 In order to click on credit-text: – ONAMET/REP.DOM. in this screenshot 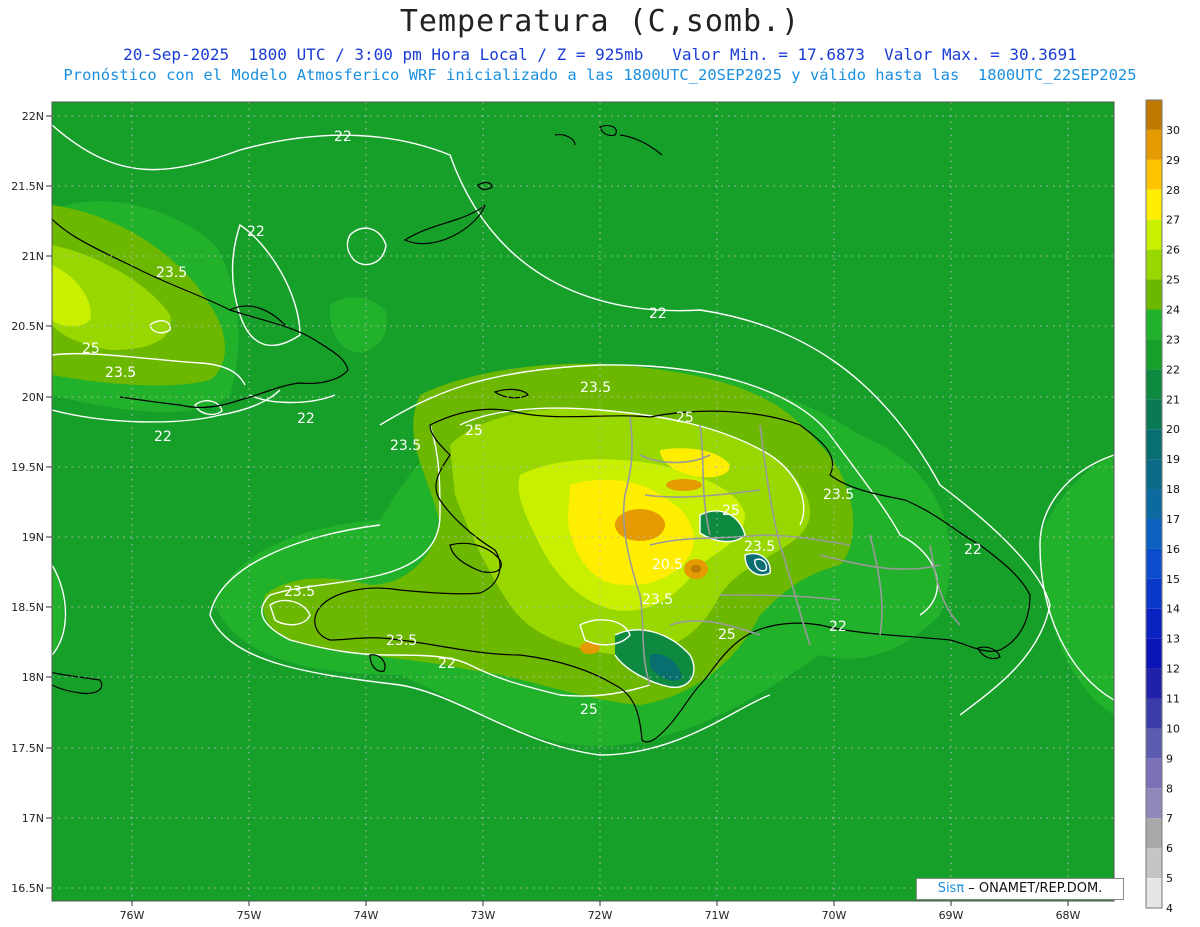, I will do `click(1033, 888)`.